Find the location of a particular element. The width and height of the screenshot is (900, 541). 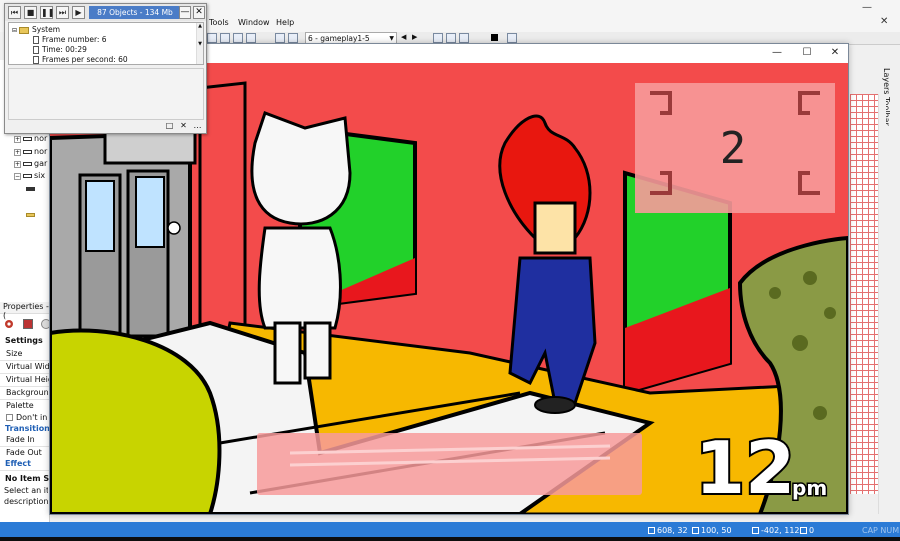

tree-item: + gar is located at coordinates (30, 163).